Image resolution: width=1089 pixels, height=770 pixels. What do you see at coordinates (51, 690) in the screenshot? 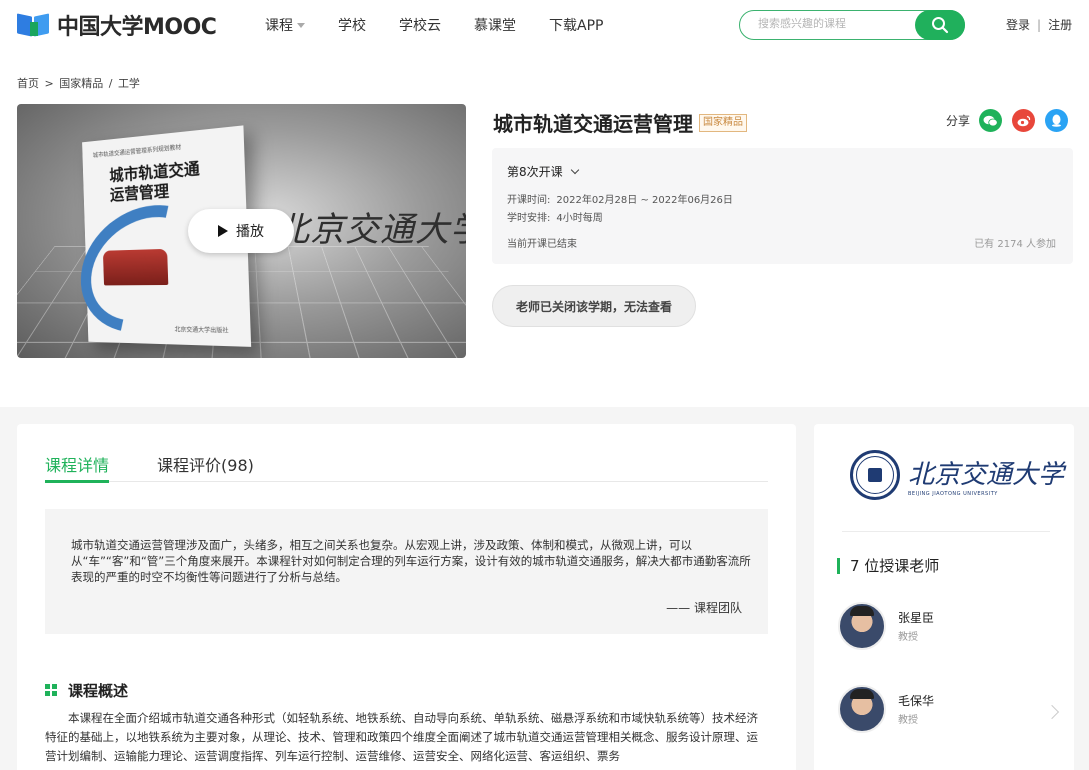
I see `grid-icon` at bounding box center [51, 690].